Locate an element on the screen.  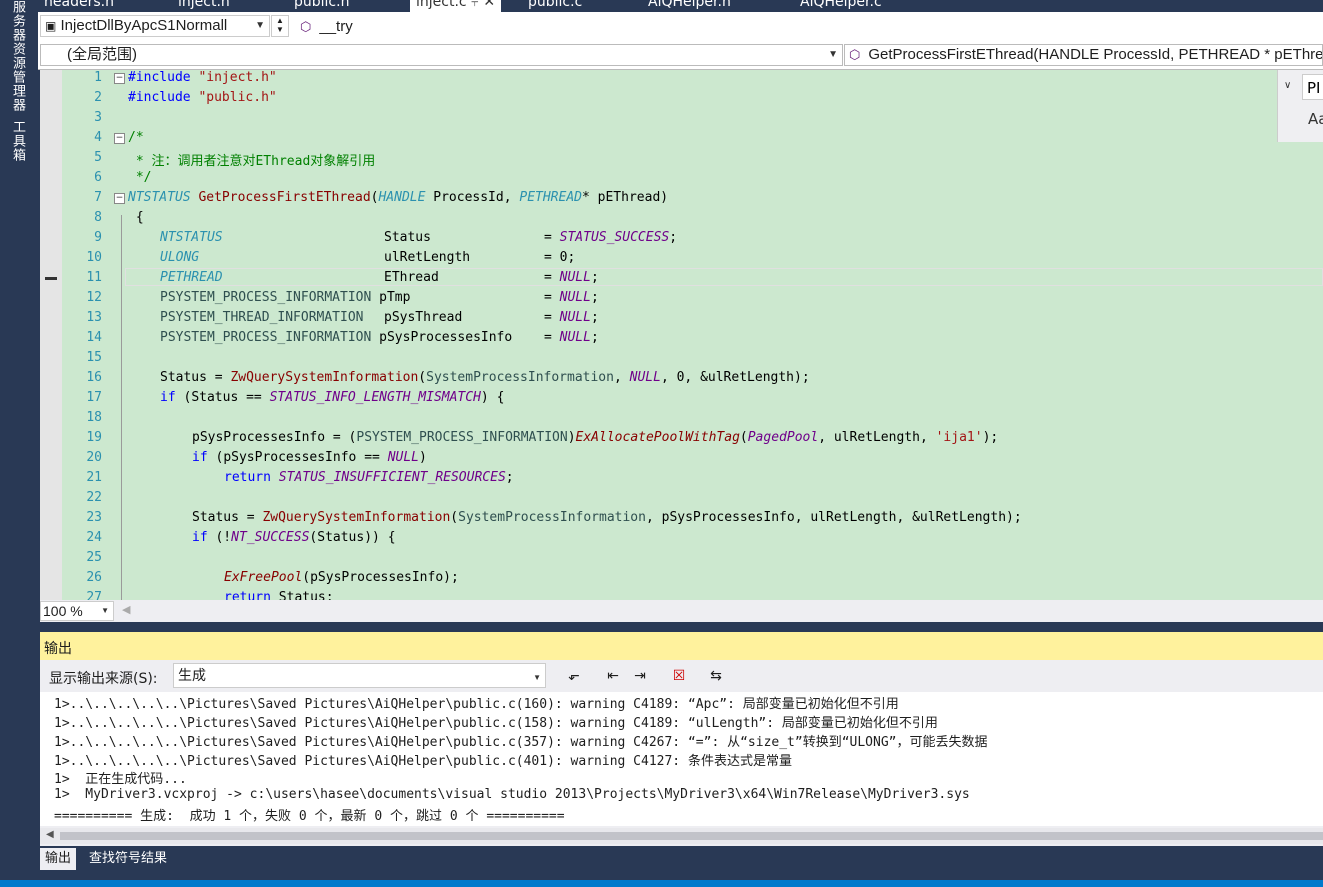
code-line-4: /* is located at coordinates (136, 137).